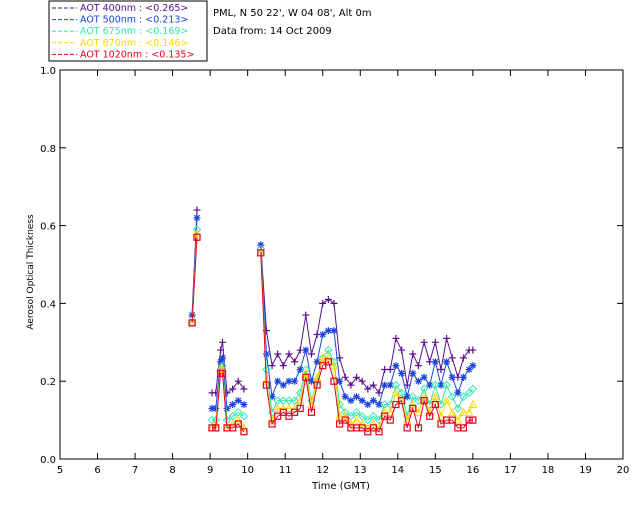  I want to click on y-tick-label: 0.2, so click(48, 382).